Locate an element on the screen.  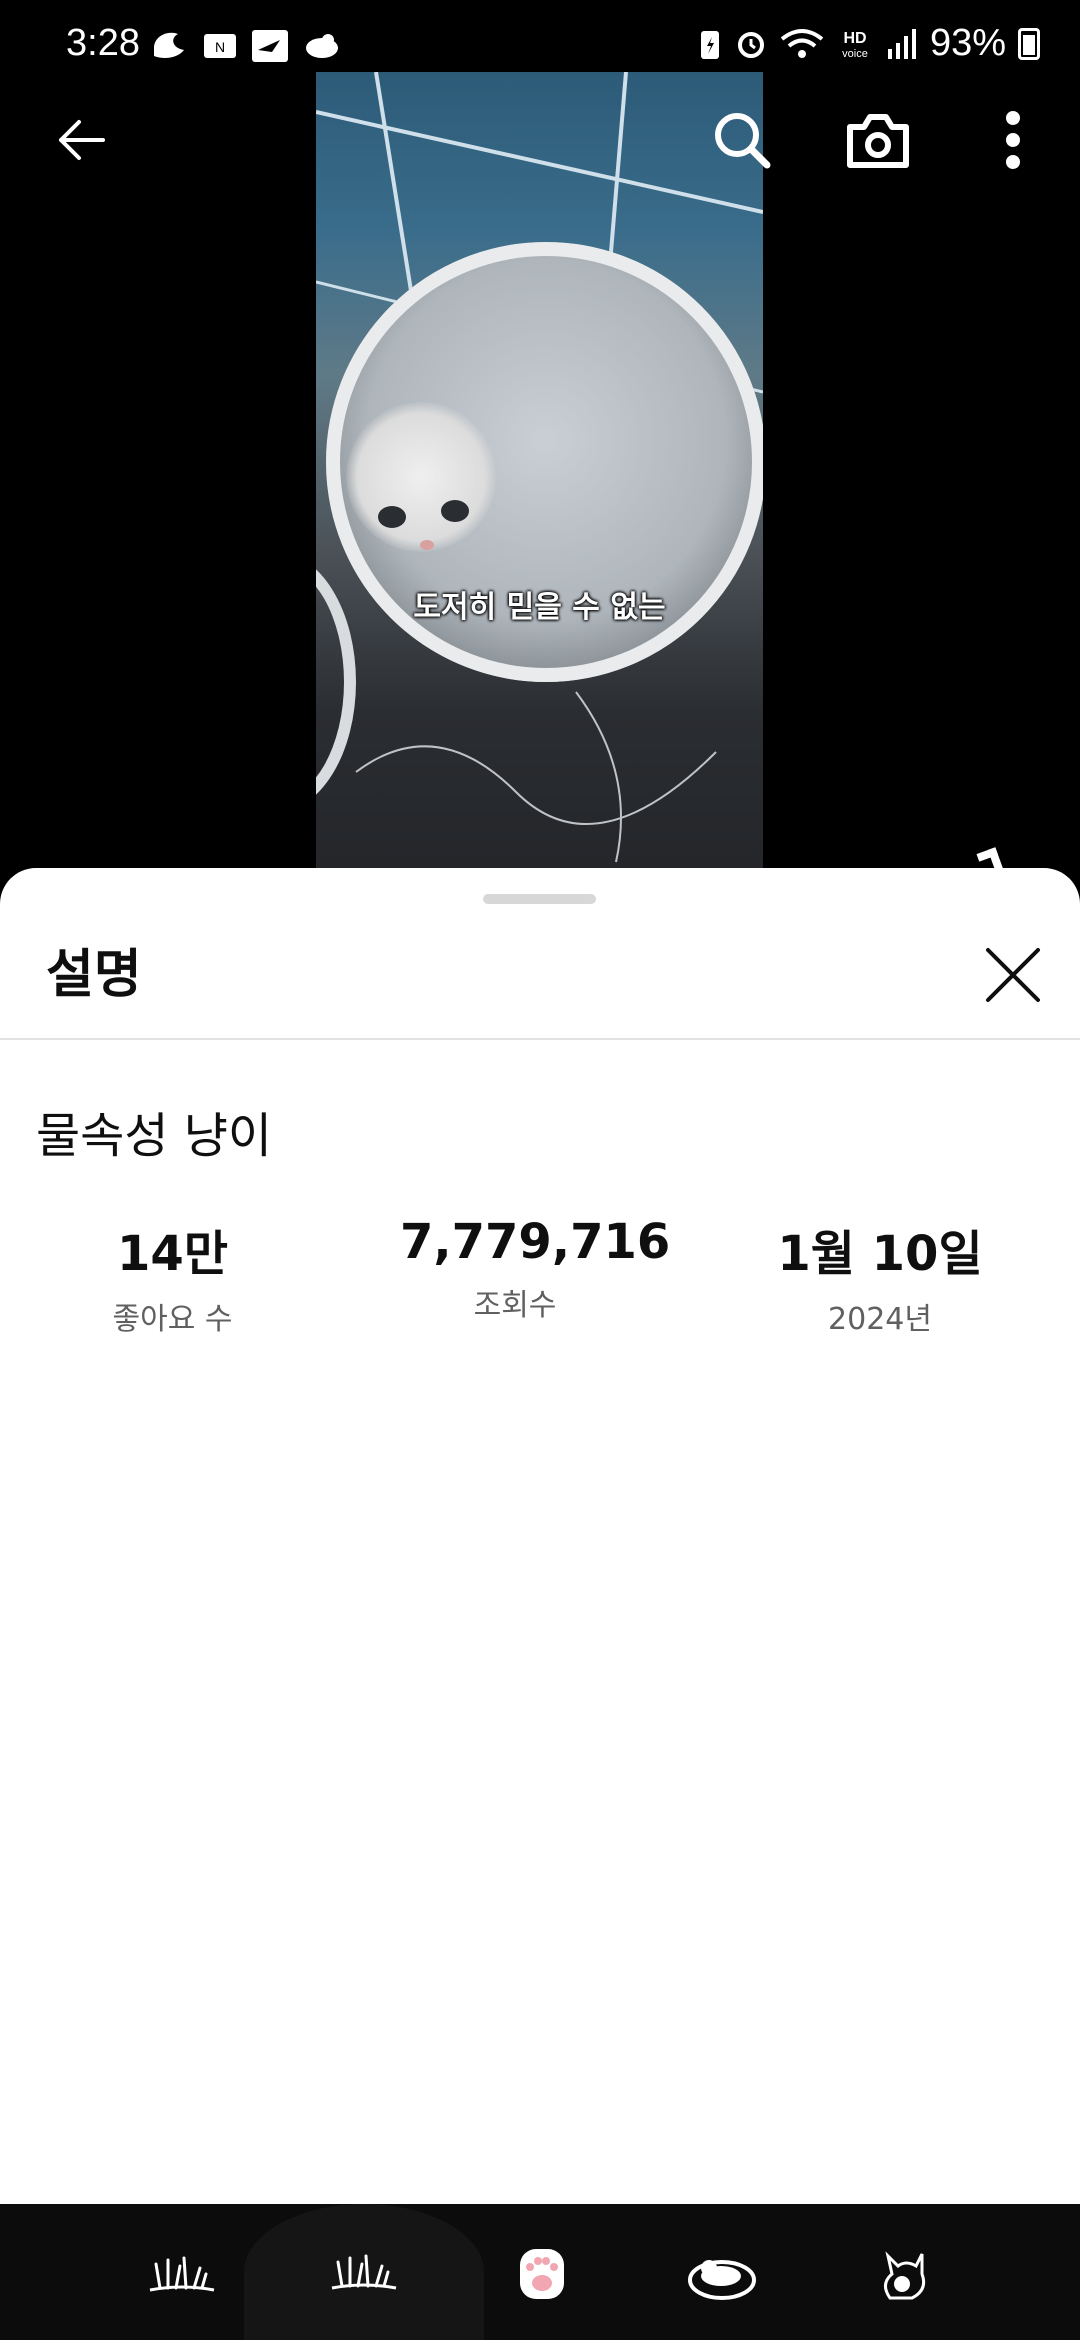
date-stat: 1월 10일 2024년 is located at coordinates (880, 1276).